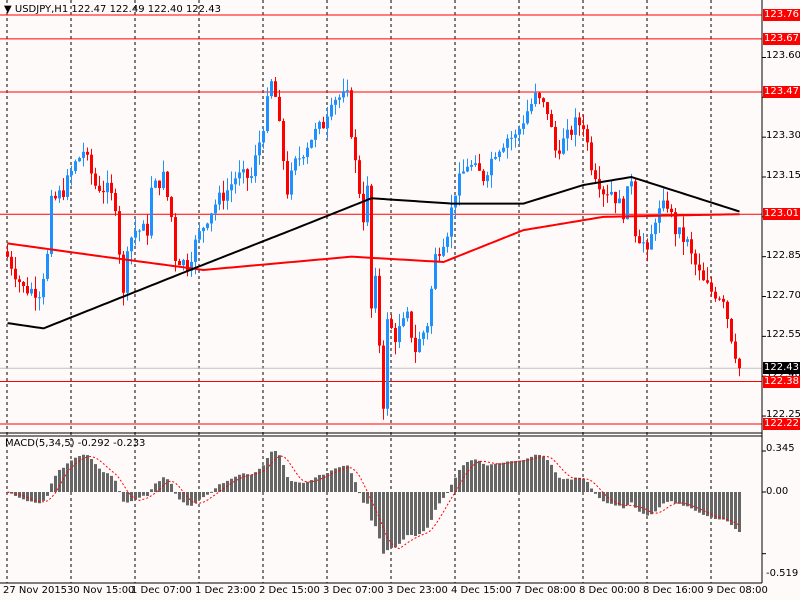 This screenshot has width=800, height=600. Describe the element at coordinates (781, 38) in the screenshot. I see `price-level-tag: 123.67` at that location.